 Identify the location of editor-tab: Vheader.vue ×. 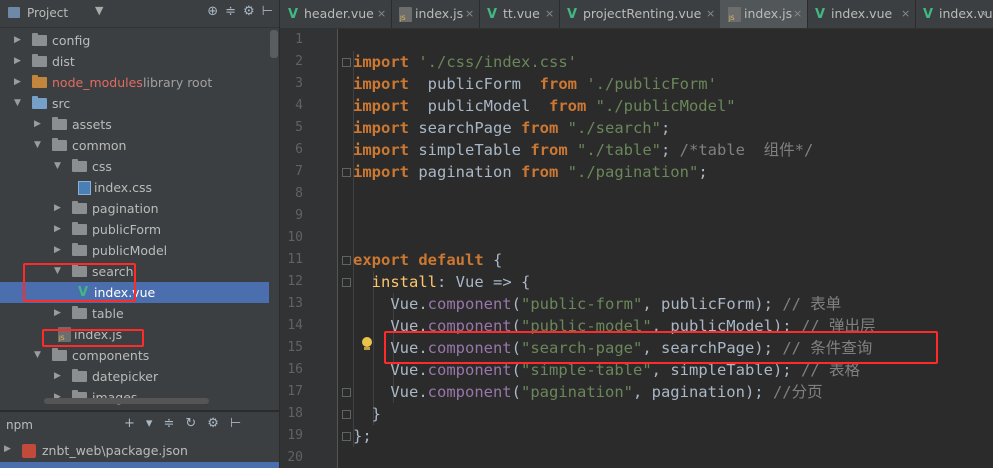
(336, 14).